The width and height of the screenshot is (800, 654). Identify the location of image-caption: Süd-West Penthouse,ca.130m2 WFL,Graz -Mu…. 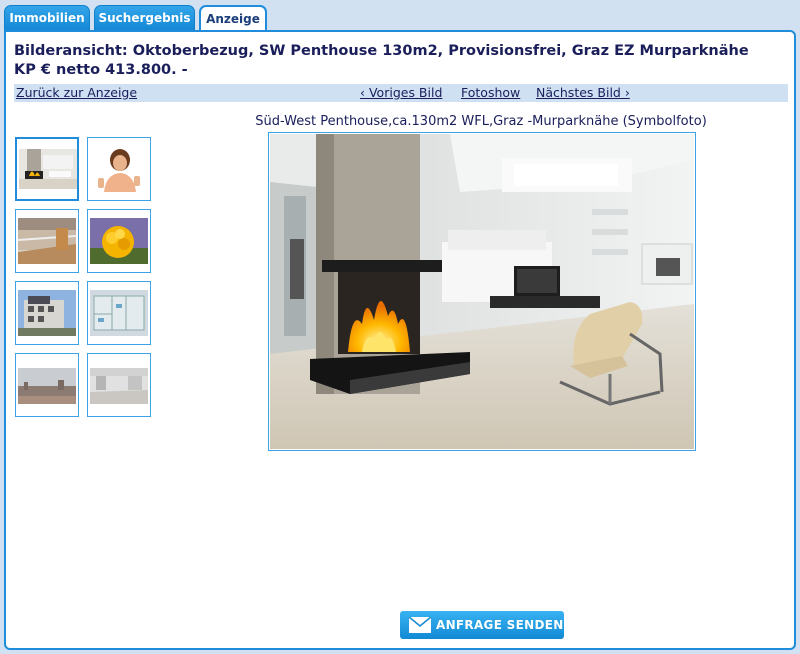
(481, 121).